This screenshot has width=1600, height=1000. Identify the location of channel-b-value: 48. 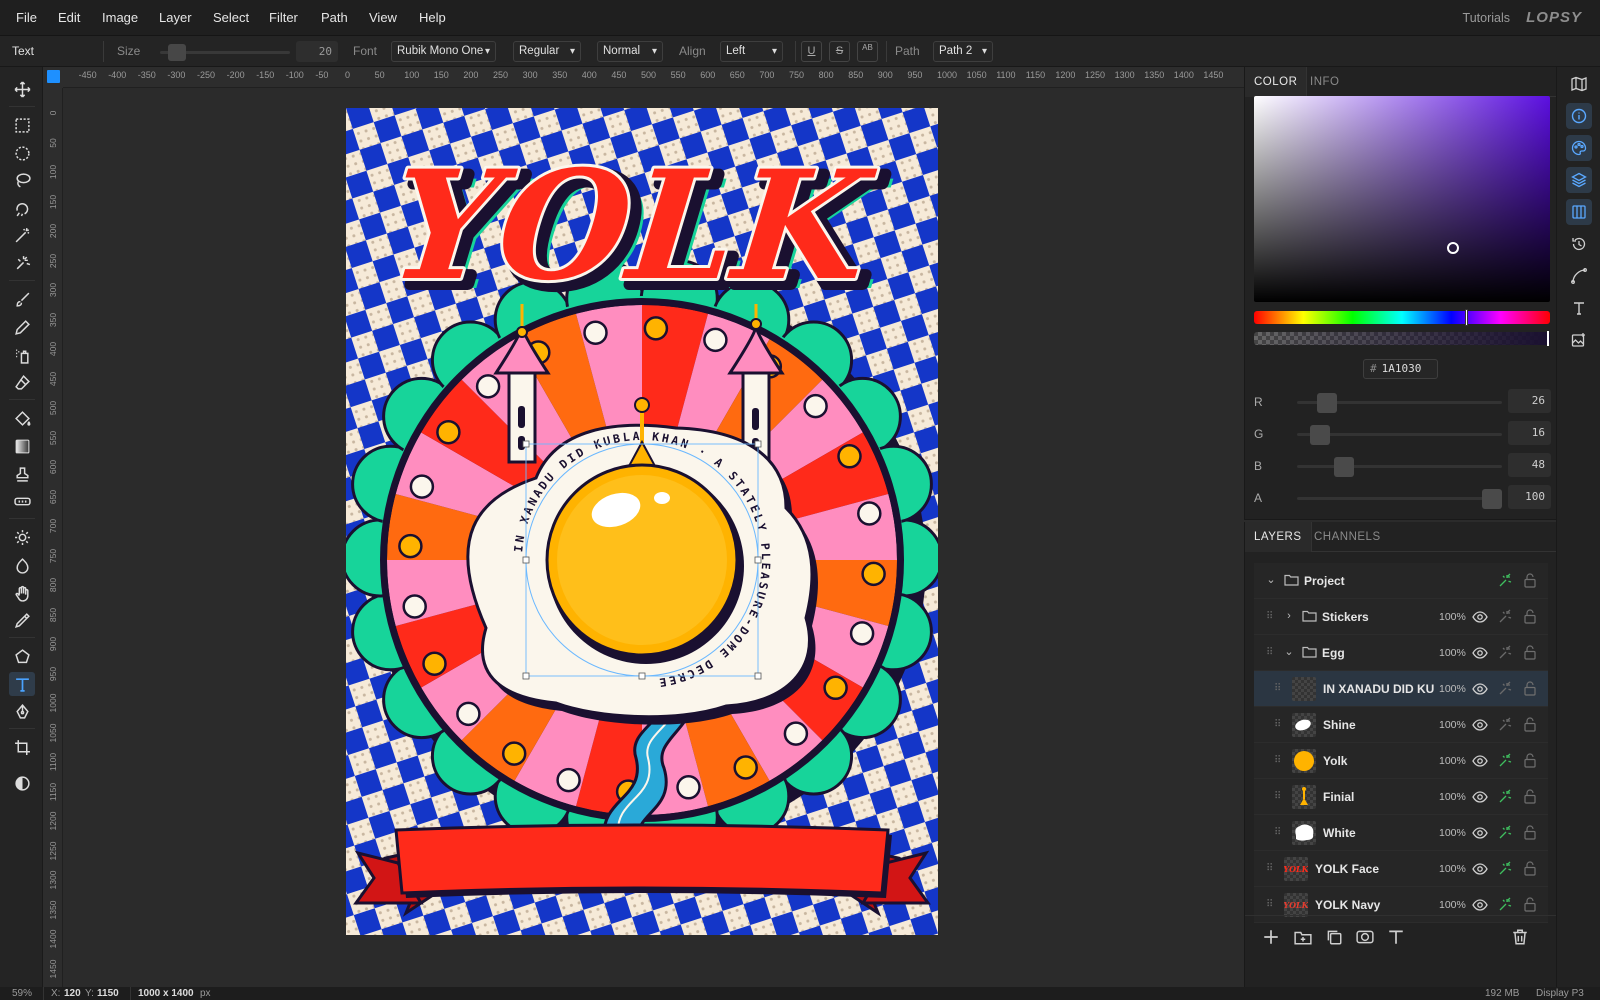
(1529, 465).